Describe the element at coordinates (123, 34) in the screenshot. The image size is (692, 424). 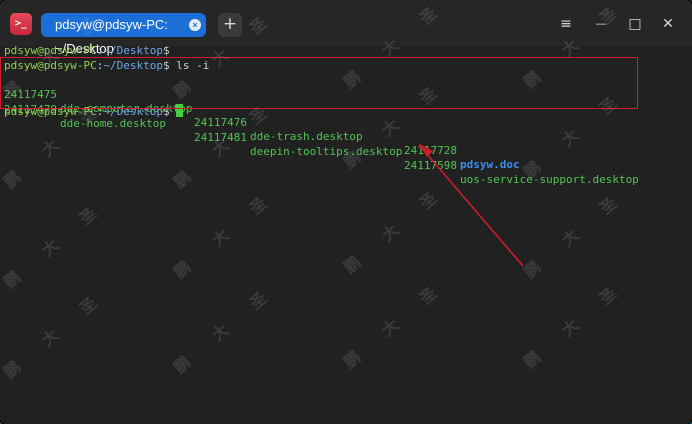
I see `tab-terminal: pdsyw@pdsyw-PC: ~/Desktop ×` at that location.